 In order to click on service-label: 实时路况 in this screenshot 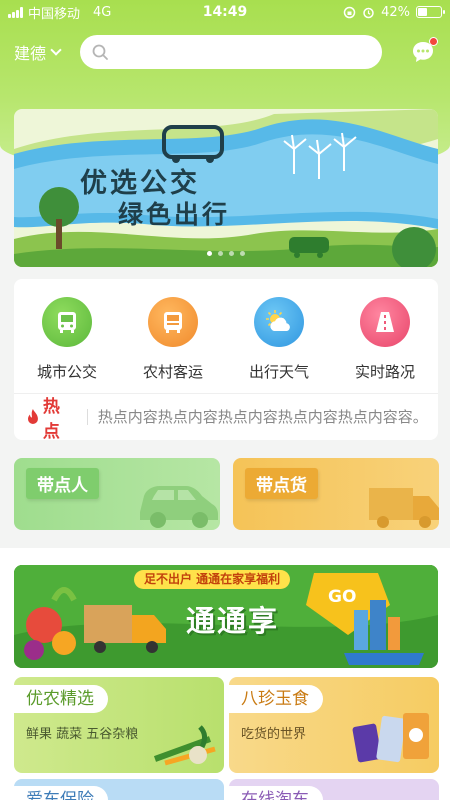, I will do `click(384, 372)`.